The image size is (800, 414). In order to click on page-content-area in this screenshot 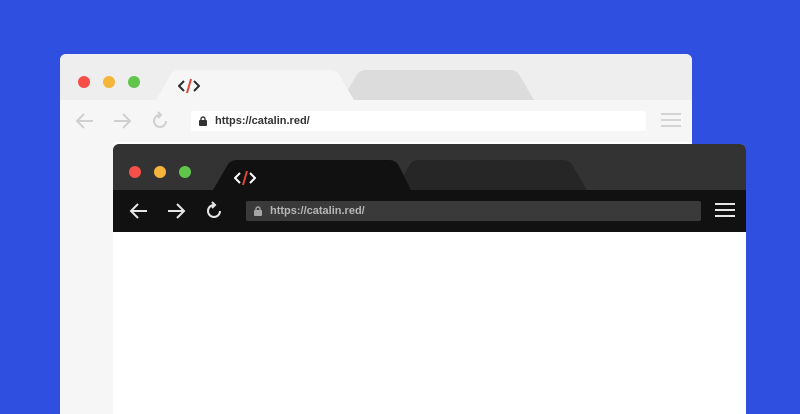, I will do `click(86, 278)`.